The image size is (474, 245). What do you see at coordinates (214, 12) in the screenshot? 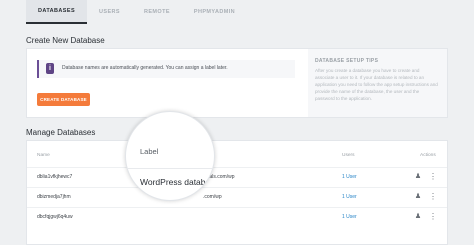
I see `tab-phpmyadmin: PHPMYADMIN` at bounding box center [214, 12].